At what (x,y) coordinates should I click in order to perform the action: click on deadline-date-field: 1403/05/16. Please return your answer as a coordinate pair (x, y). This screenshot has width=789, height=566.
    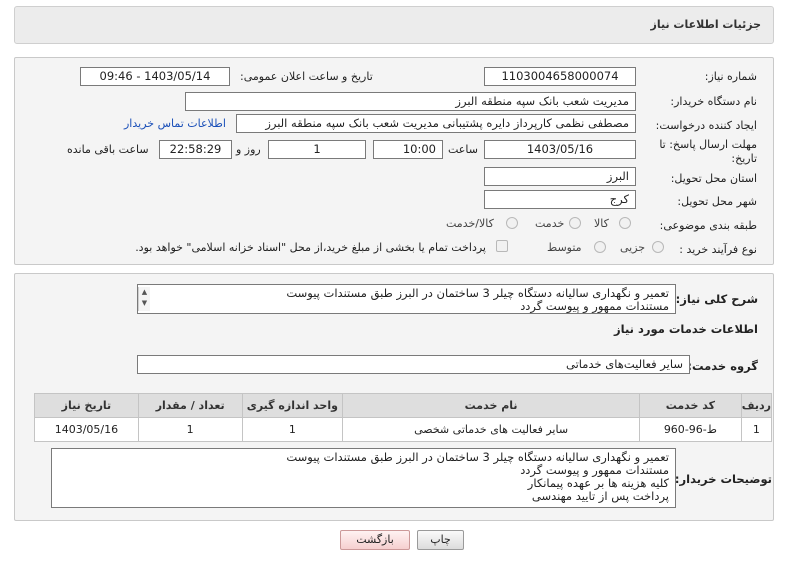
    Looking at the image, I should click on (560, 149).